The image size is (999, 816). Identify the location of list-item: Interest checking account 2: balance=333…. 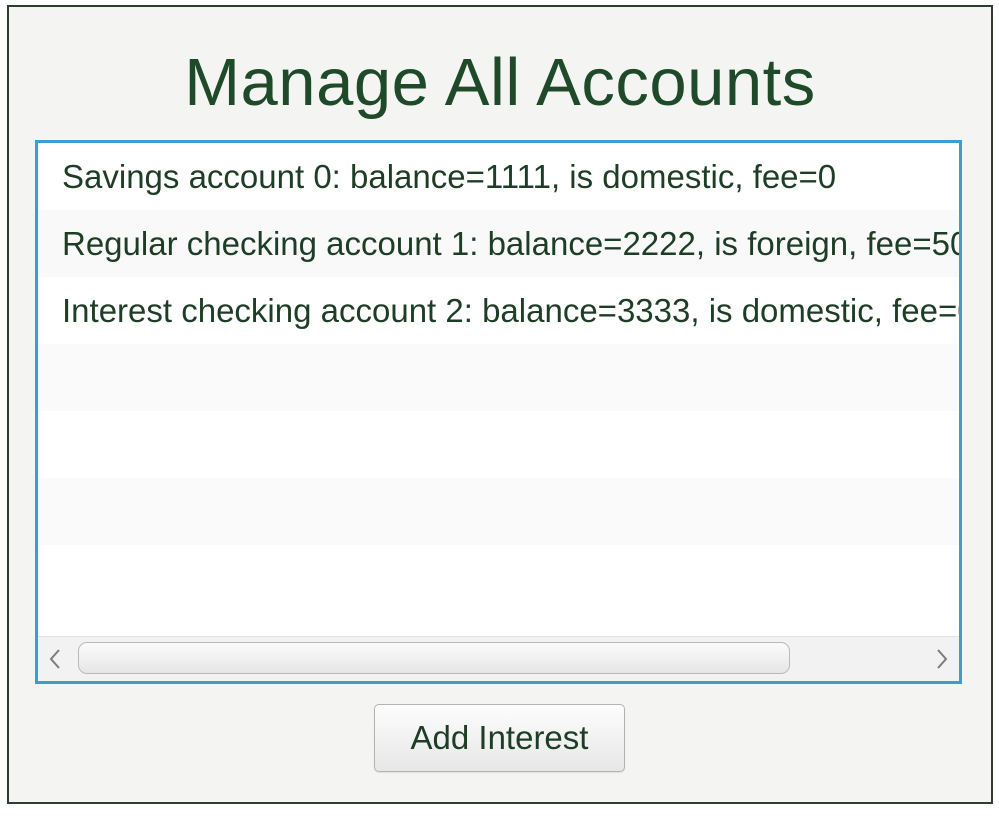
(498, 310).